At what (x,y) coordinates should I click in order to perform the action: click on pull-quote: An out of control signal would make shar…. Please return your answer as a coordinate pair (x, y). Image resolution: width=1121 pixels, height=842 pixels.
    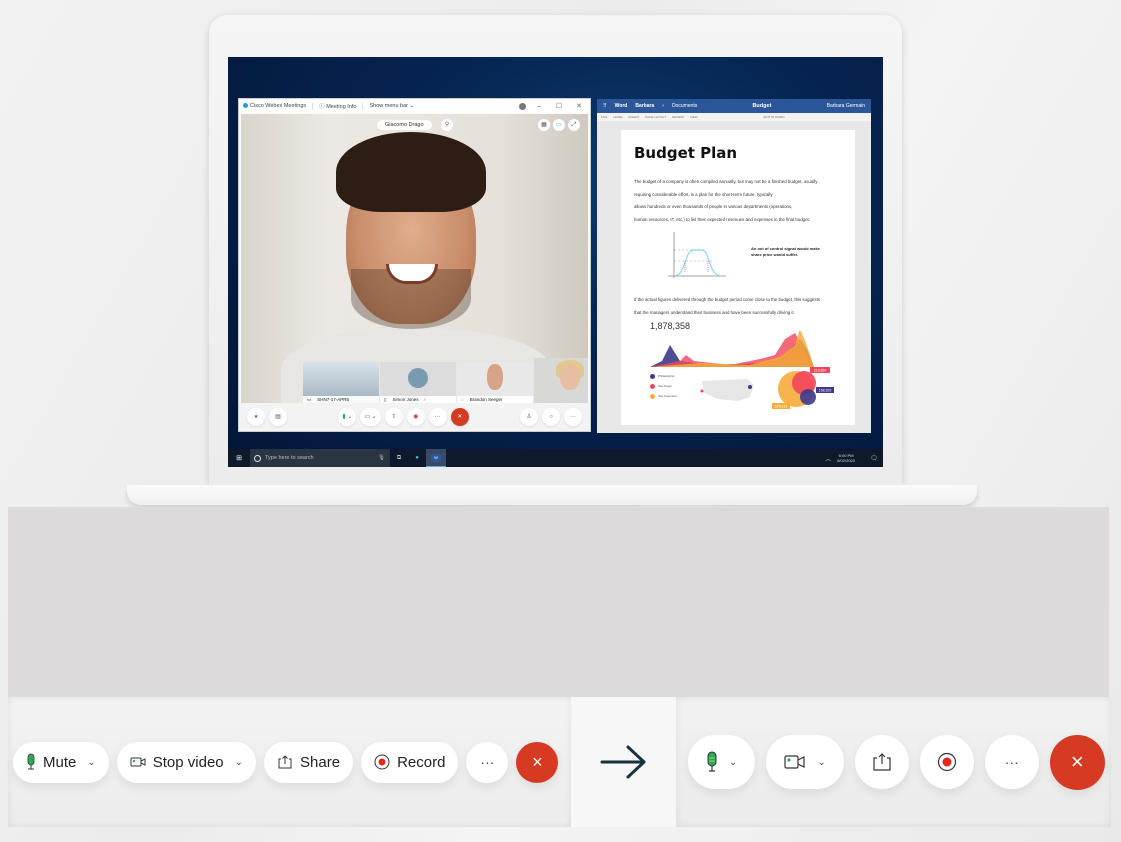
    Looking at the image, I should click on (785, 251).